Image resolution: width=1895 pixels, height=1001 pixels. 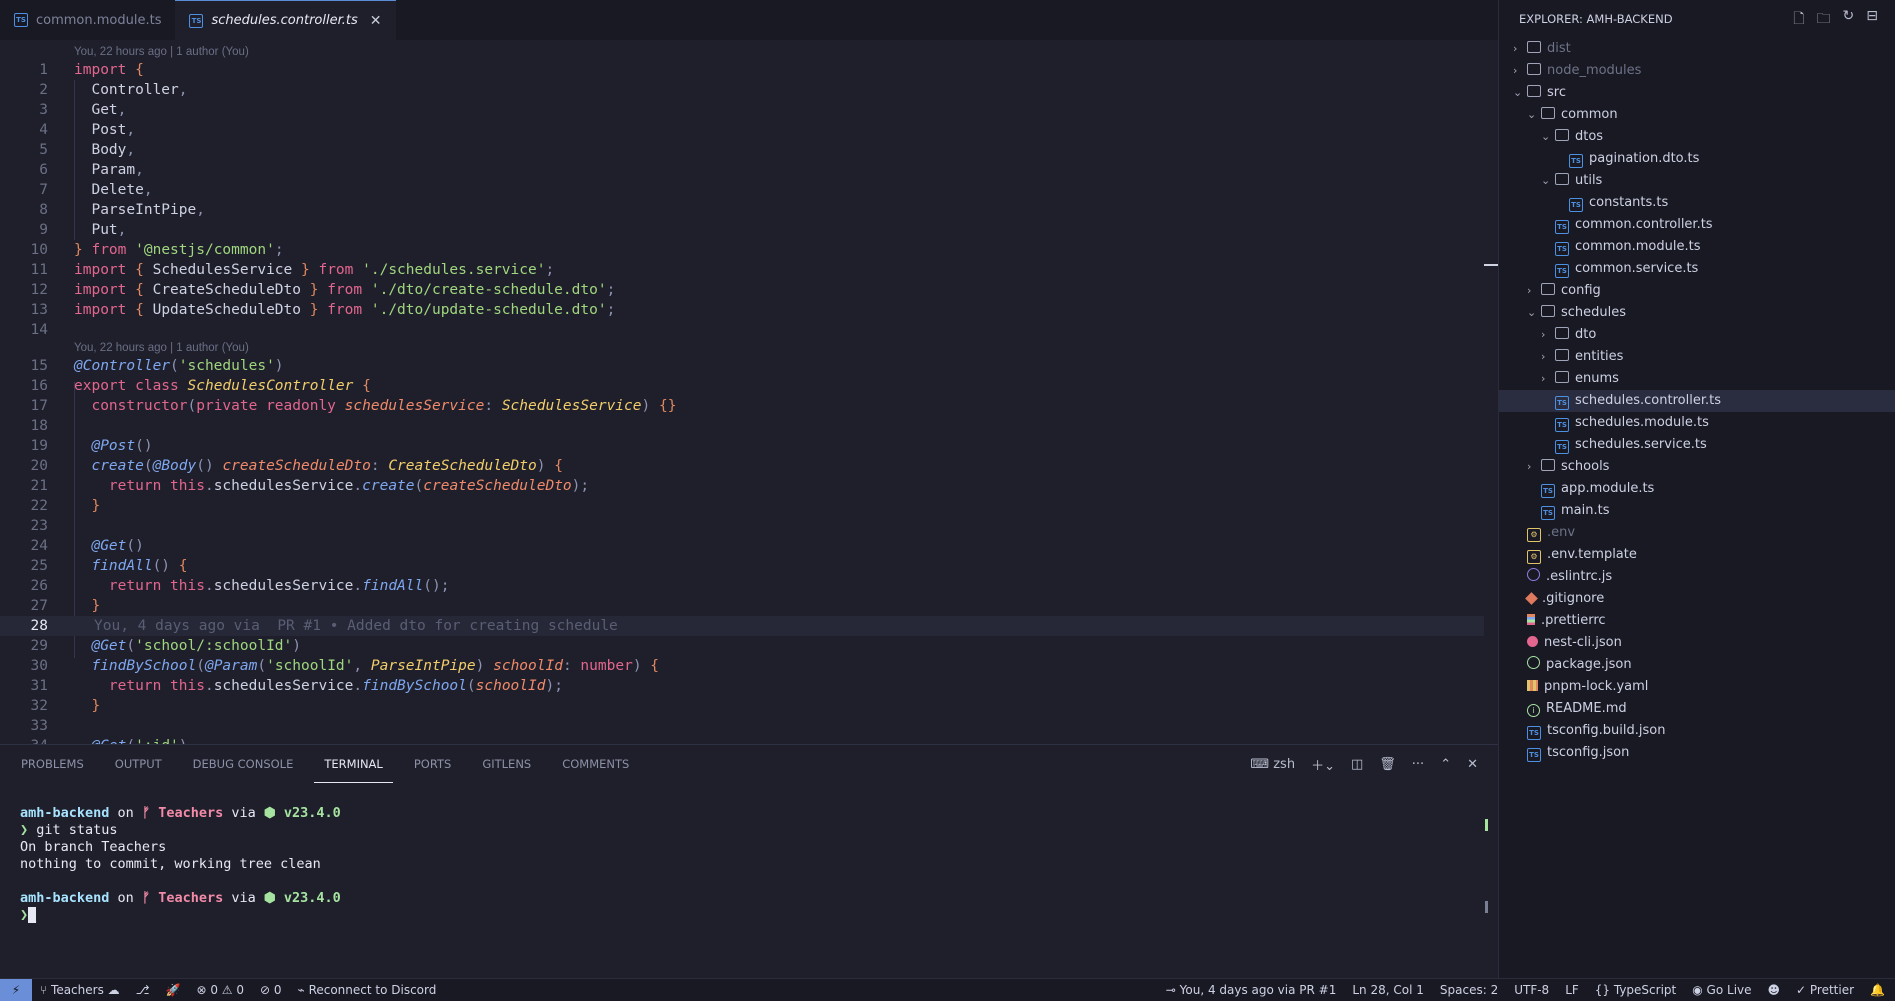 I want to click on remote-indicator: ⚡, so click(x=16, y=990).